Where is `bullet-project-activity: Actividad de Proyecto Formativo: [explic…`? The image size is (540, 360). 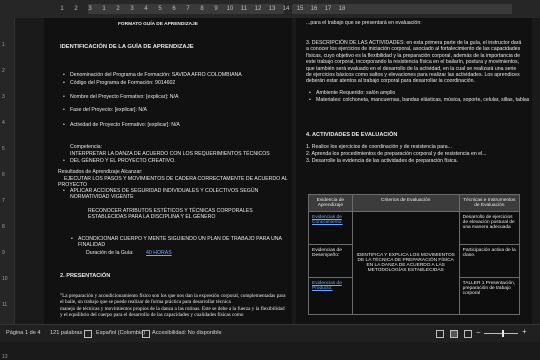
bullet-project-activity: Actividad de Proyecto Formativo: [explic… is located at coordinates (121, 125).